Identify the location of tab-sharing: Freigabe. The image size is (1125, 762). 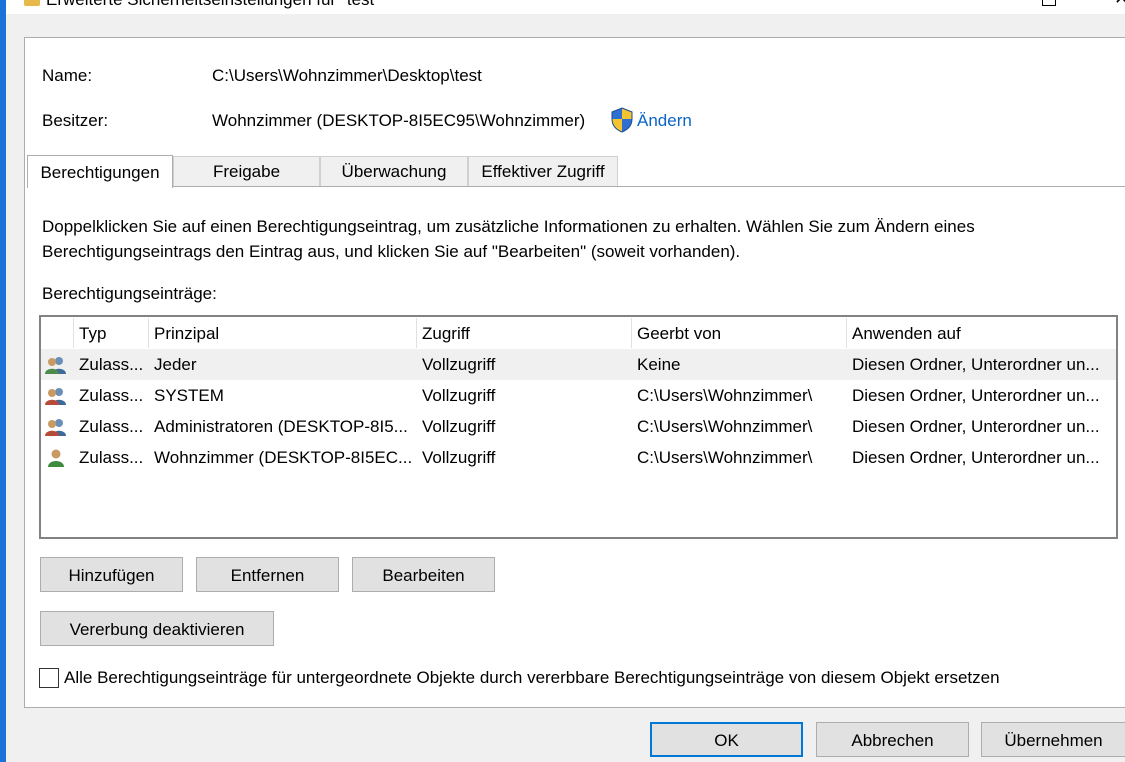
(246, 171).